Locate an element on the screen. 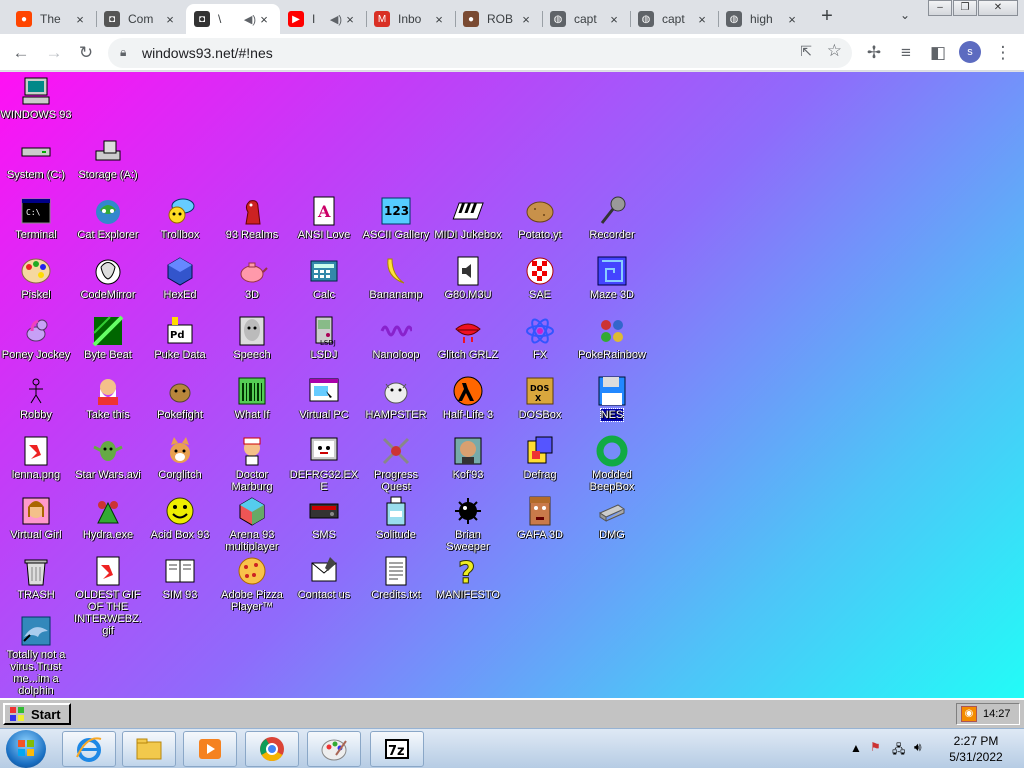 Image resolution: width=1024 pixels, height=768 pixels. forward-arrow-icon: → is located at coordinates (54, 53).